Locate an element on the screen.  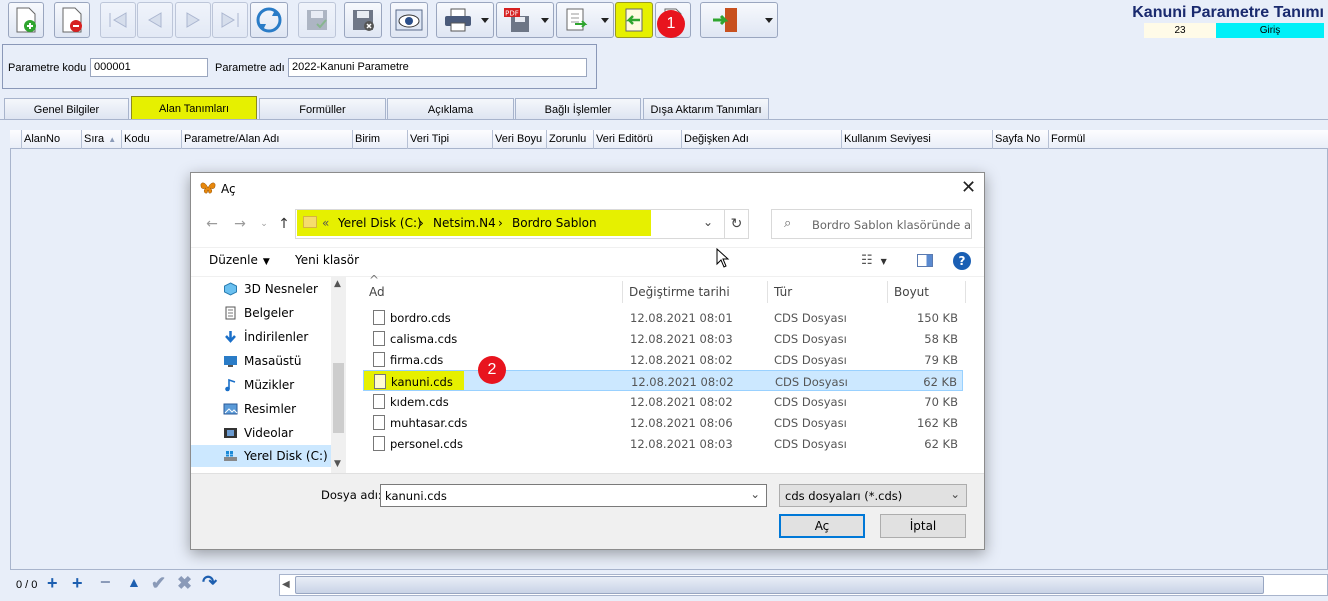
forward-arrow-icon: → is located at coordinates (240, 224).